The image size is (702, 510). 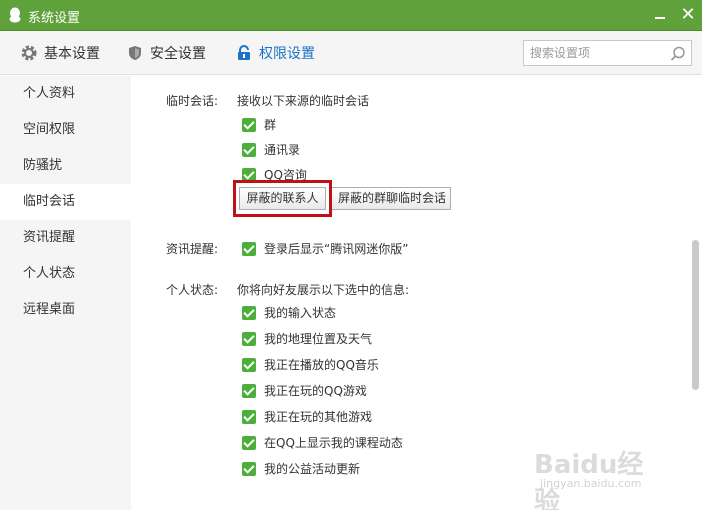 I want to click on status-charity-update-checkbox: 我的公益活动更新, so click(x=301, y=468).